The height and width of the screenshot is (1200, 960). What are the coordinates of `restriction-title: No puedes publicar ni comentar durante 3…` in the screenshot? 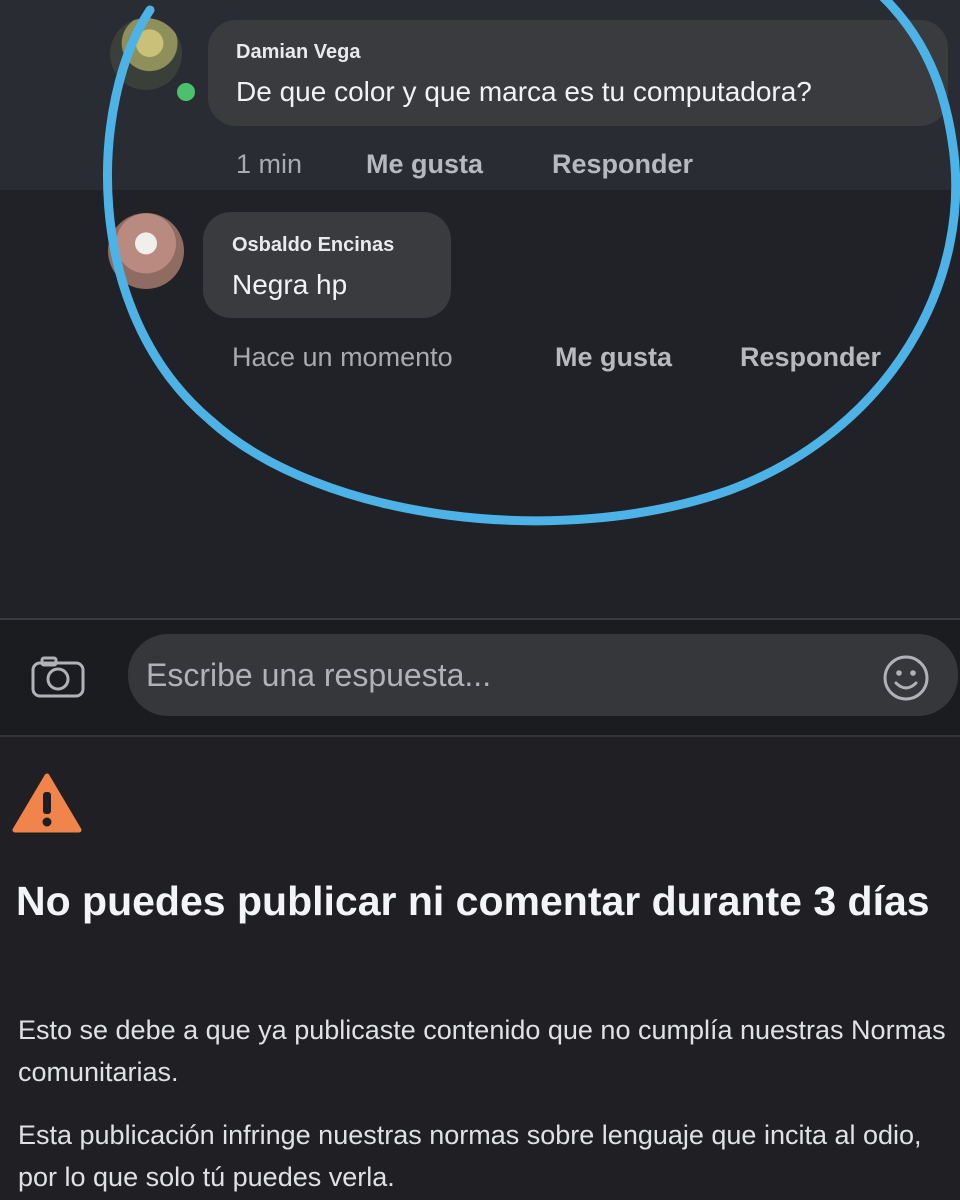 It's located at (473, 901).